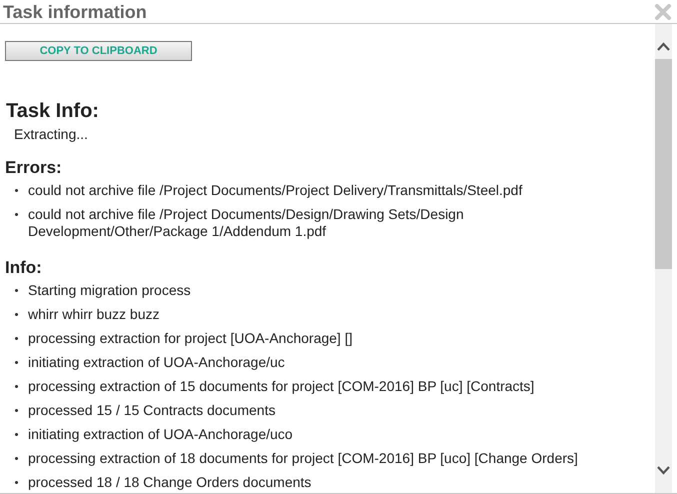 The image size is (677, 494). I want to click on copy-to-clipboard-button: COPY TO CLIPBOARD, so click(98, 51).